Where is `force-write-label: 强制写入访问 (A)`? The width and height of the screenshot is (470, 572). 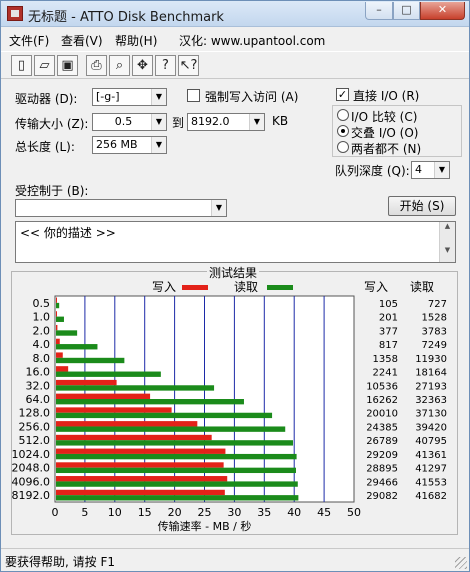
force-write-label: 强制写入访问 (A) is located at coordinates (251, 96).